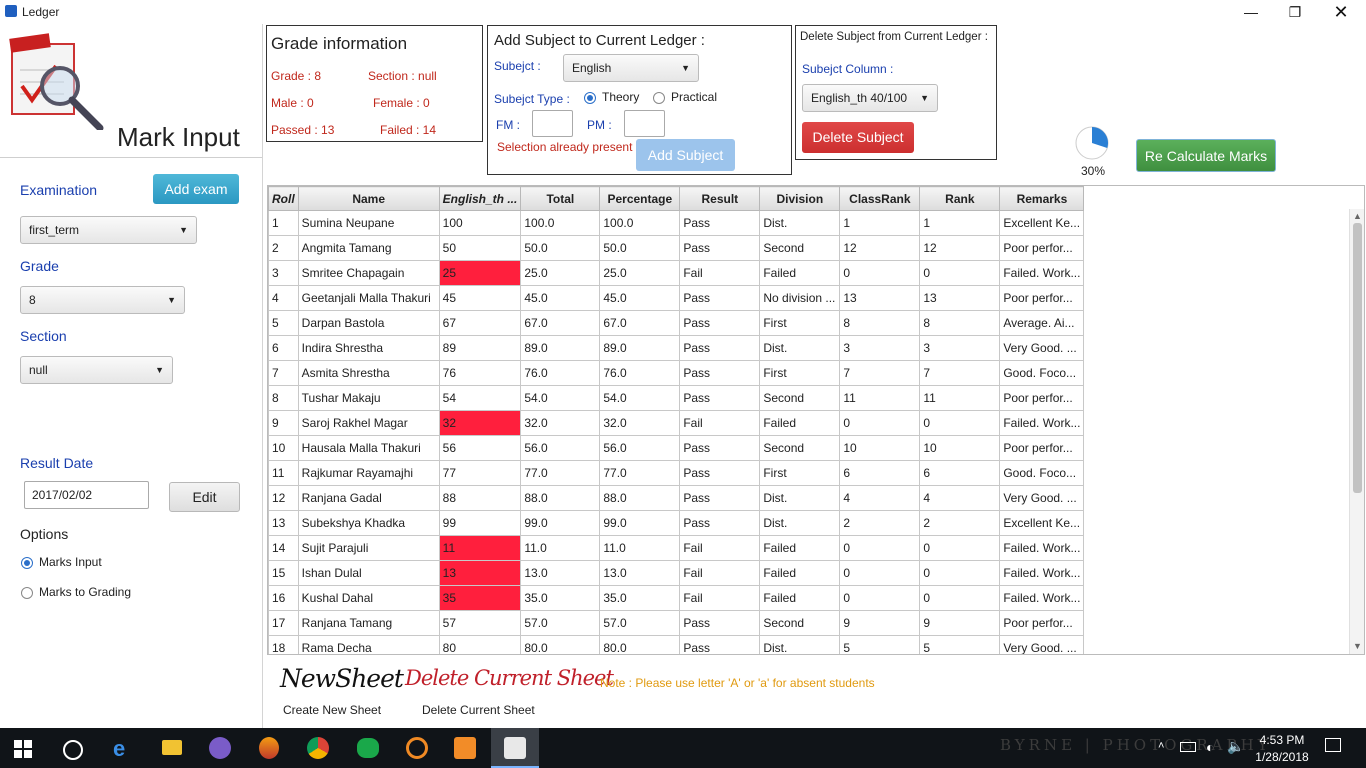 Image resolution: width=1366 pixels, height=768 pixels. Describe the element at coordinates (368, 198) in the screenshot. I see `column-header: Name` at that location.